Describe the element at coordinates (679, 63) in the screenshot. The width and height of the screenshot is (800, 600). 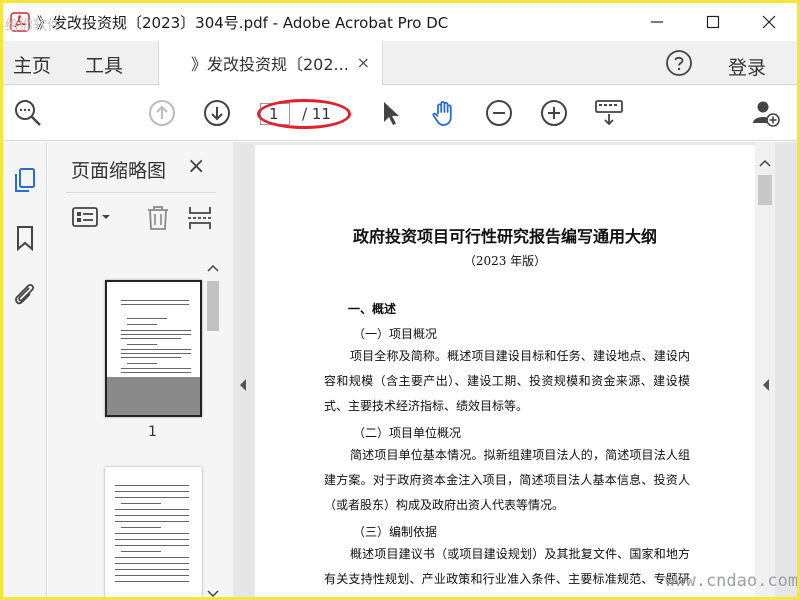
I see `help-icon` at that location.